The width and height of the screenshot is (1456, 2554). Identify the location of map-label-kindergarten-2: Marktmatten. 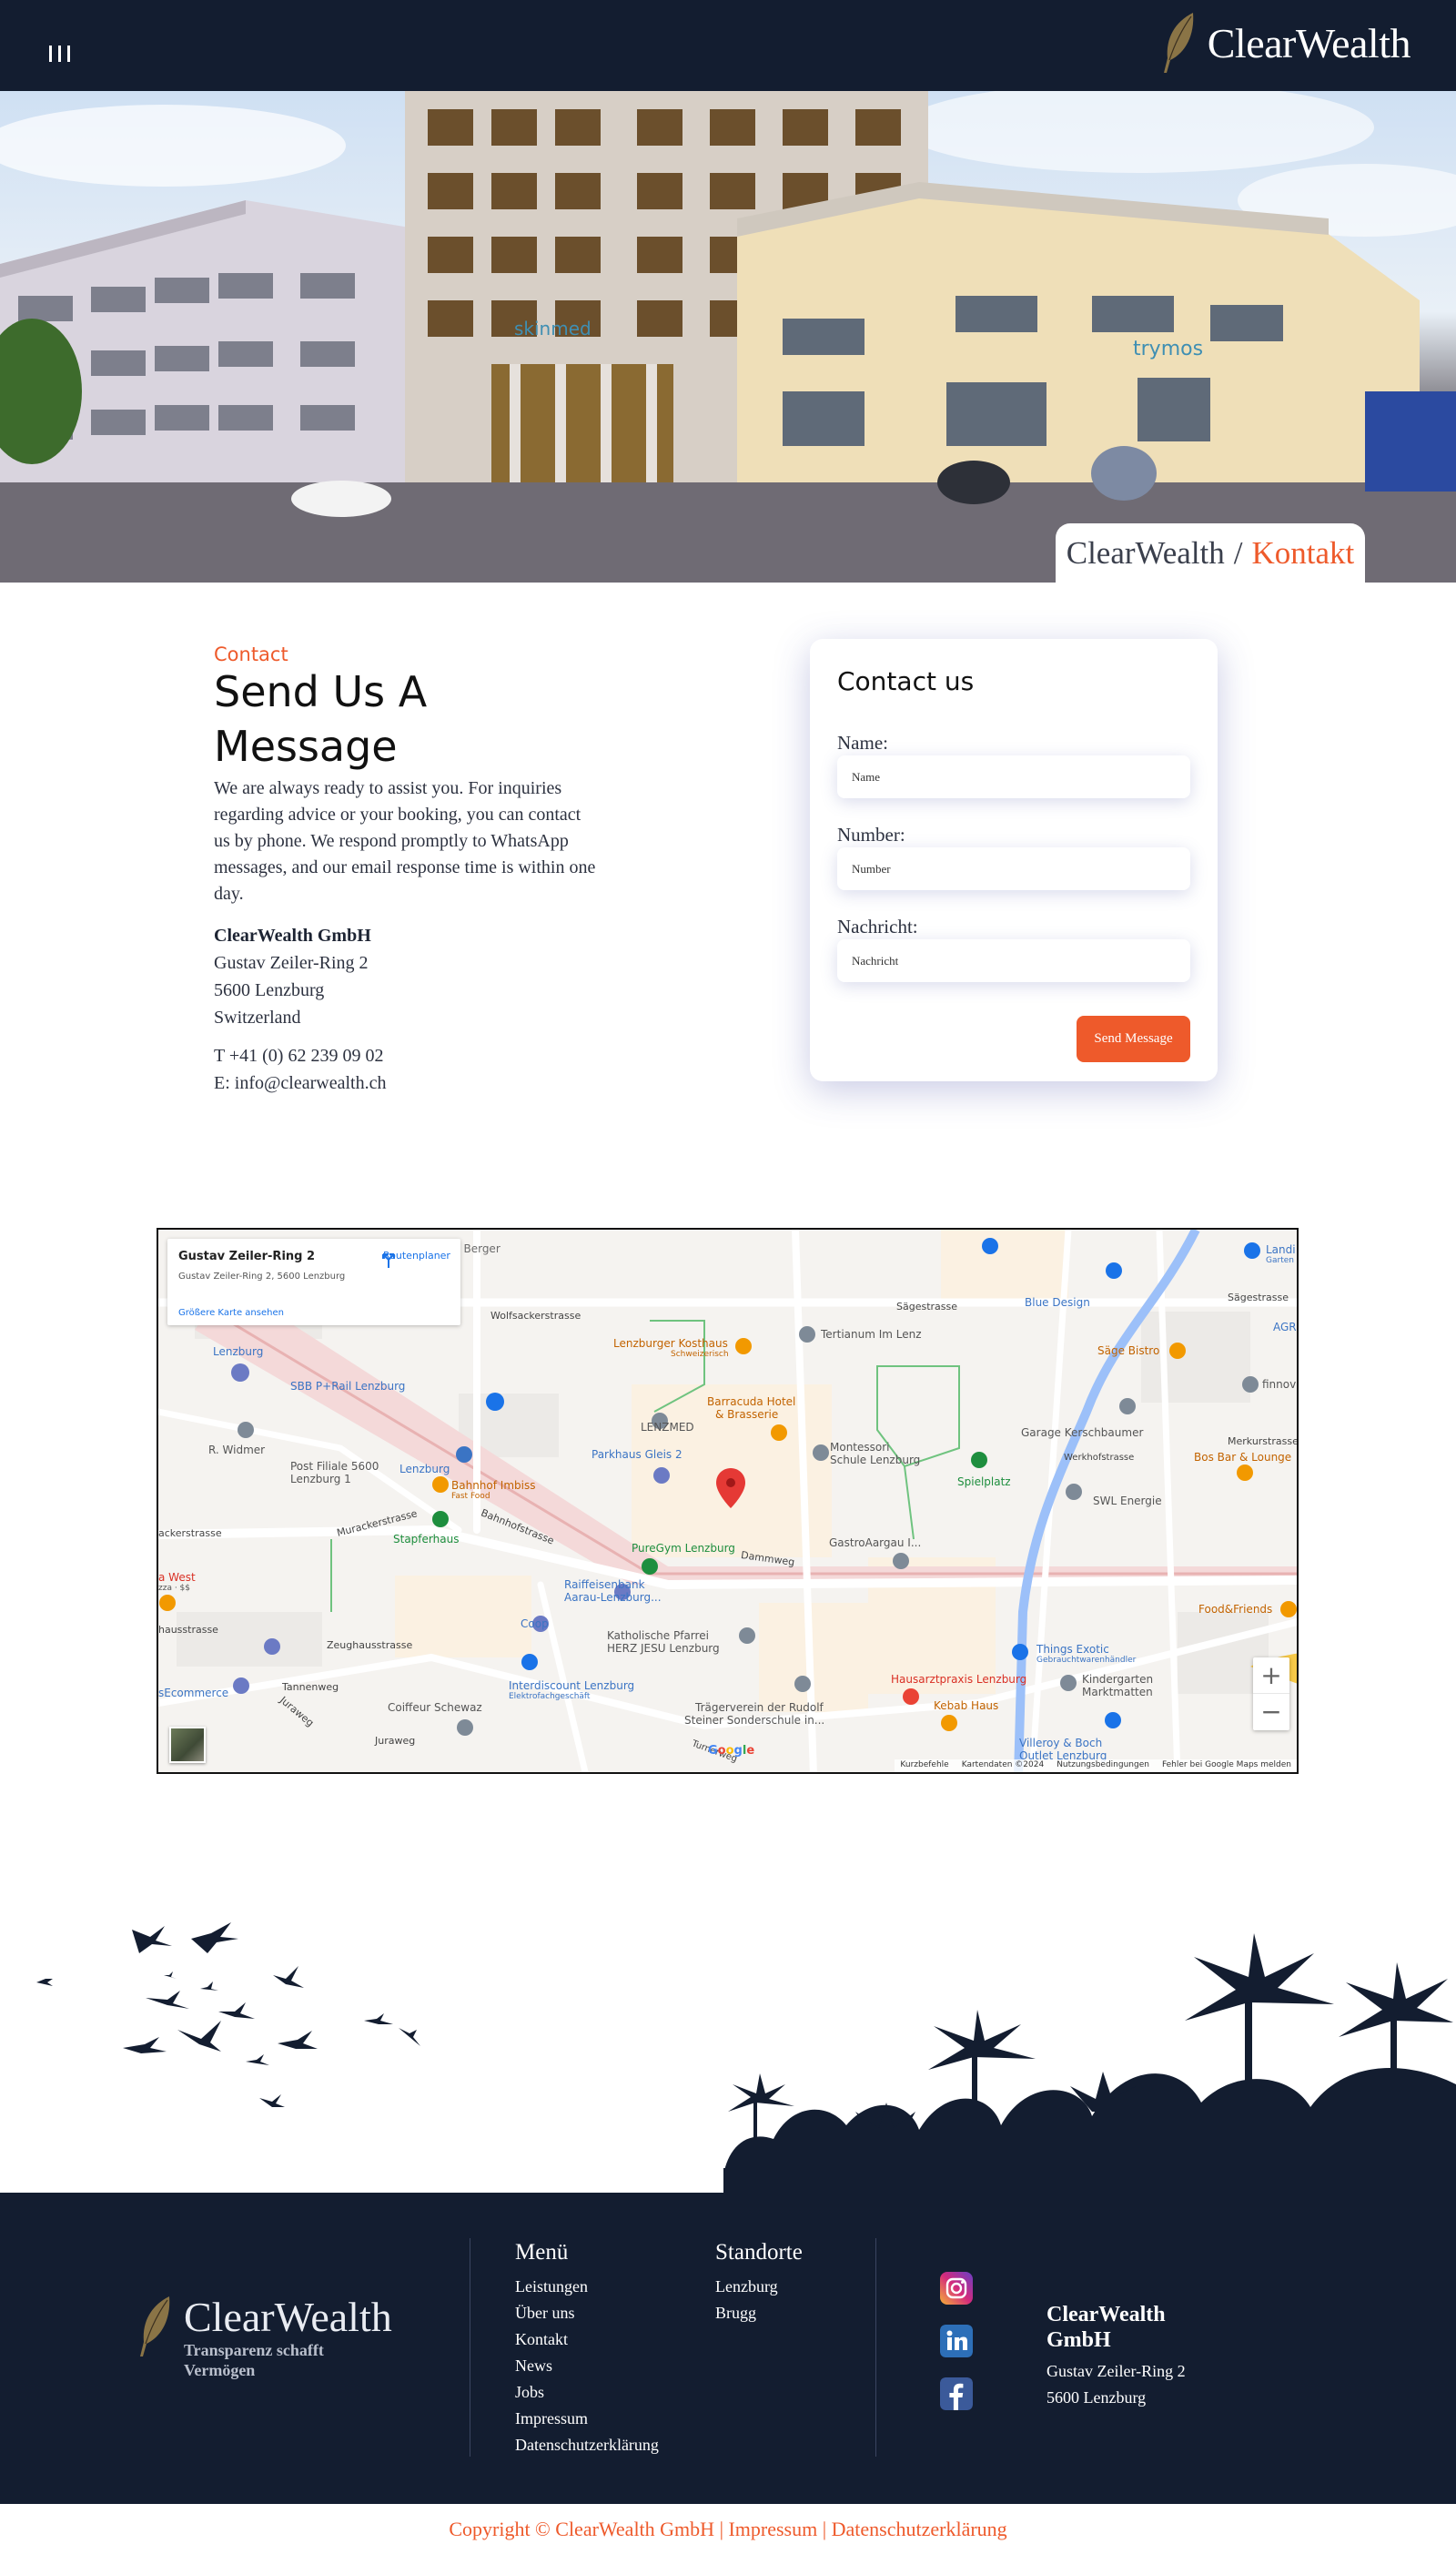
(1118, 1692).